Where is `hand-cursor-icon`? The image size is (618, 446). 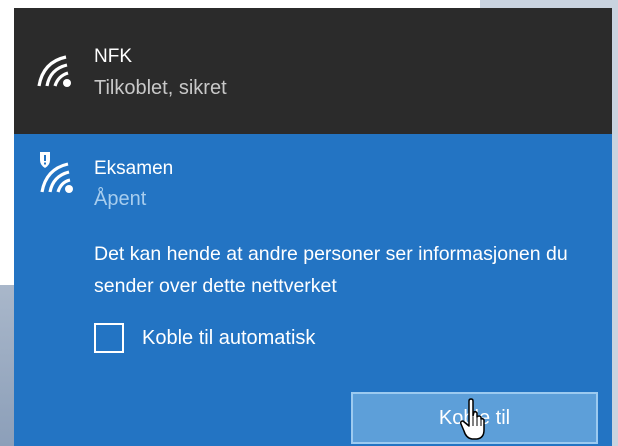 hand-cursor-icon is located at coordinates (472, 419).